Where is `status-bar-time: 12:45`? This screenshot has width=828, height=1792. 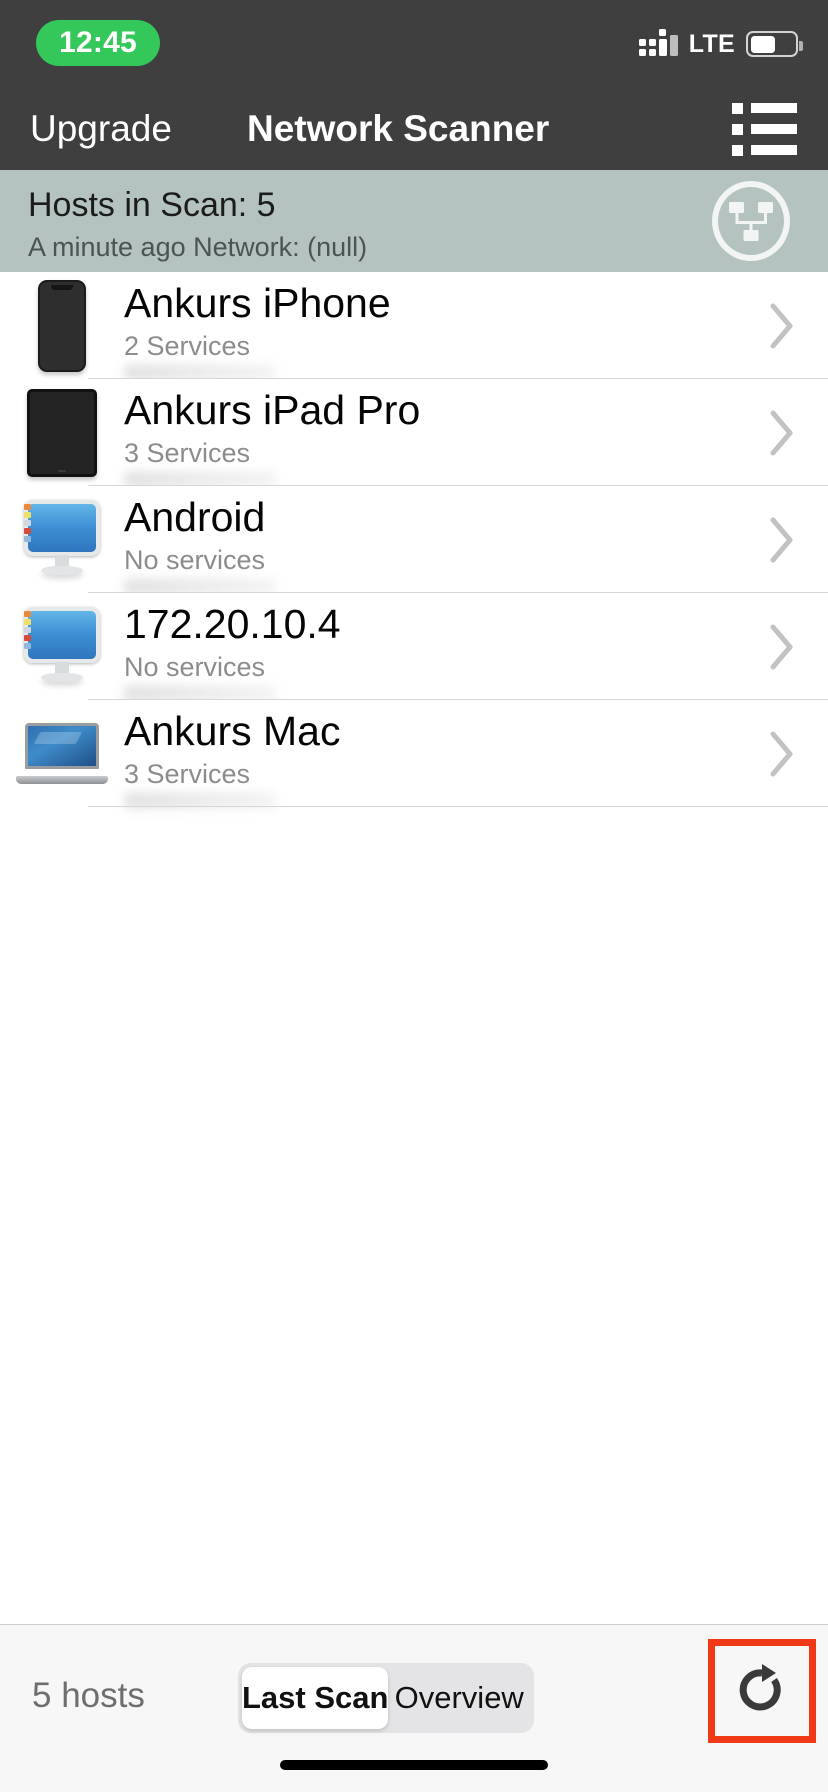 status-bar-time: 12:45 is located at coordinates (98, 42).